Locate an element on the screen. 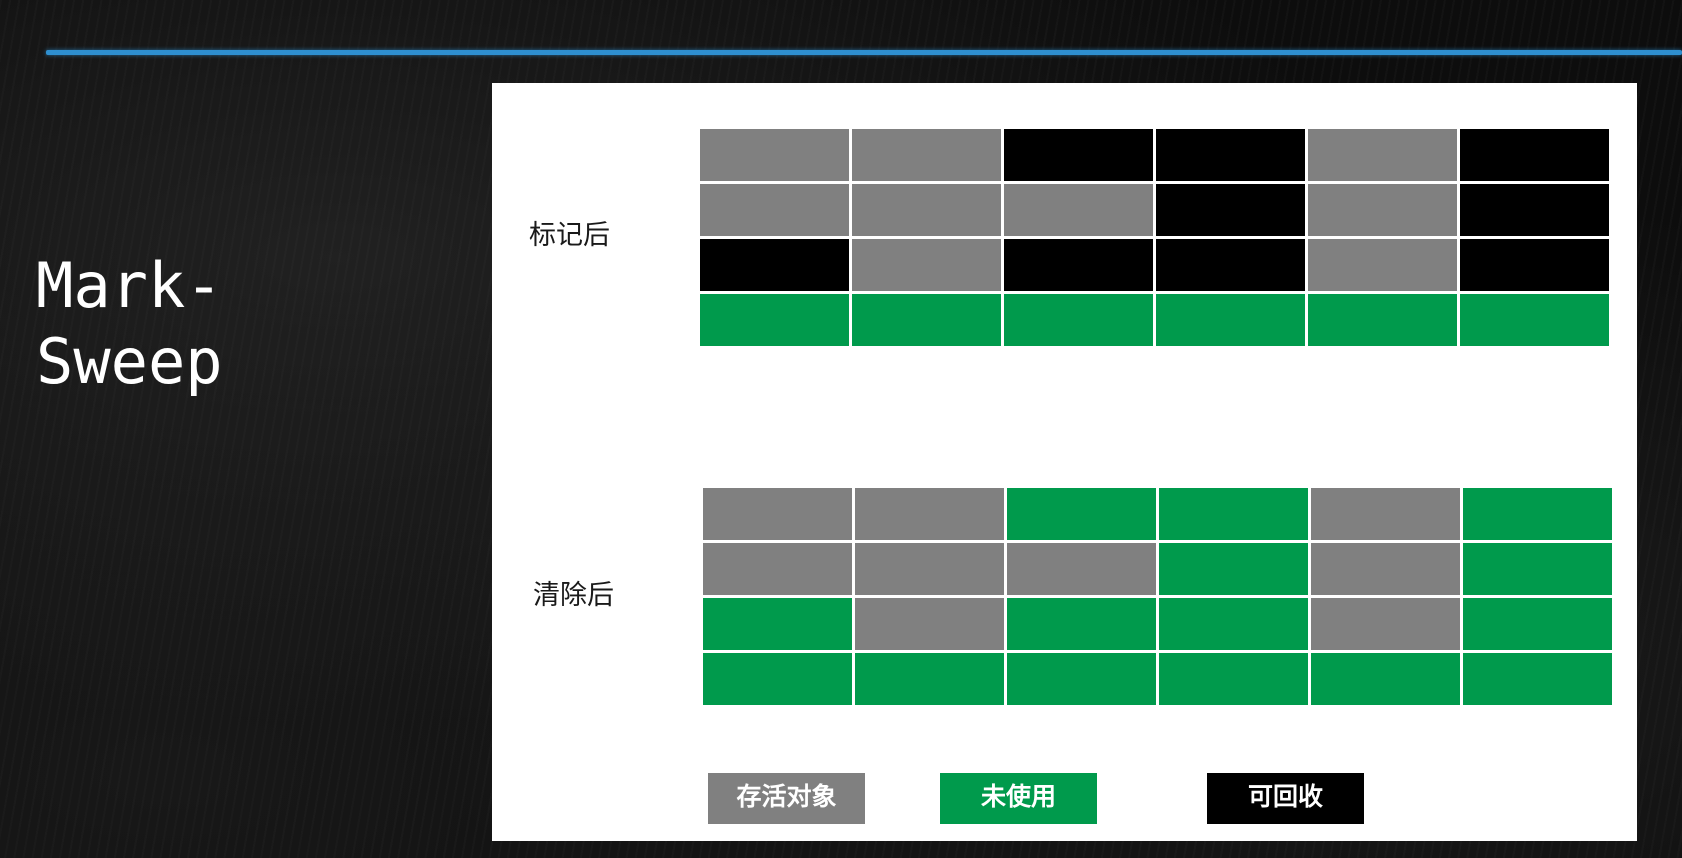  legend-live: 存活对象 is located at coordinates (786, 798).